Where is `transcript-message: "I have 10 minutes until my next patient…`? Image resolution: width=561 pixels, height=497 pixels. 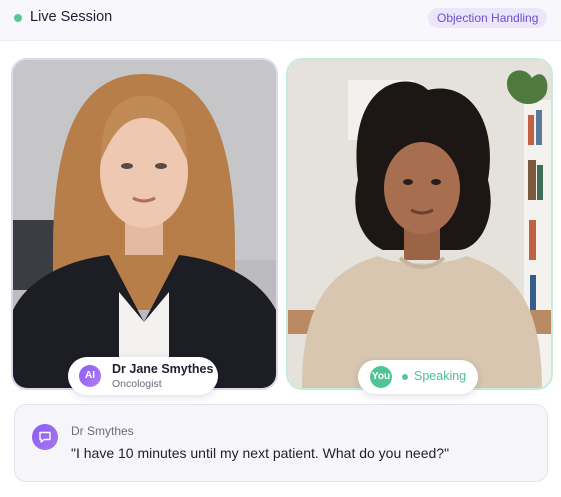
transcript-message: "I have 10 minutes until my next patient… is located at coordinates (260, 453).